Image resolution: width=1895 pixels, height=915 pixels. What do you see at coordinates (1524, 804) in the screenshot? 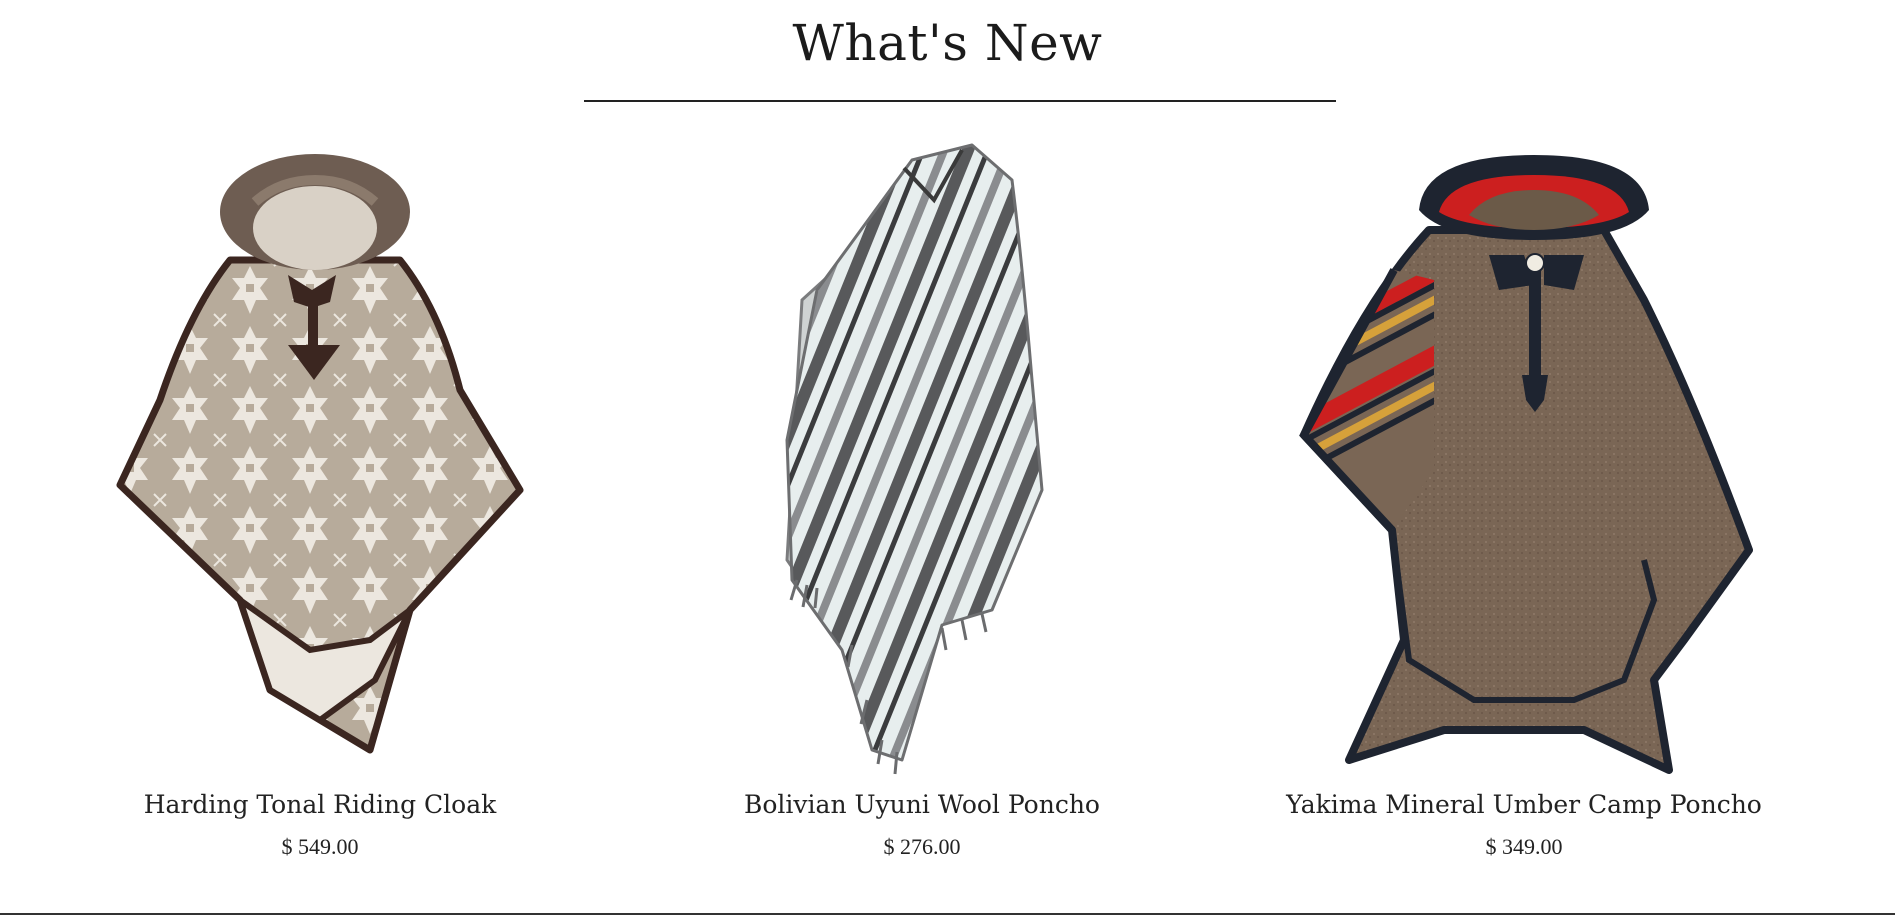
I see `product-name: Yakima Mineral Umber Camp Poncho` at bounding box center [1524, 804].